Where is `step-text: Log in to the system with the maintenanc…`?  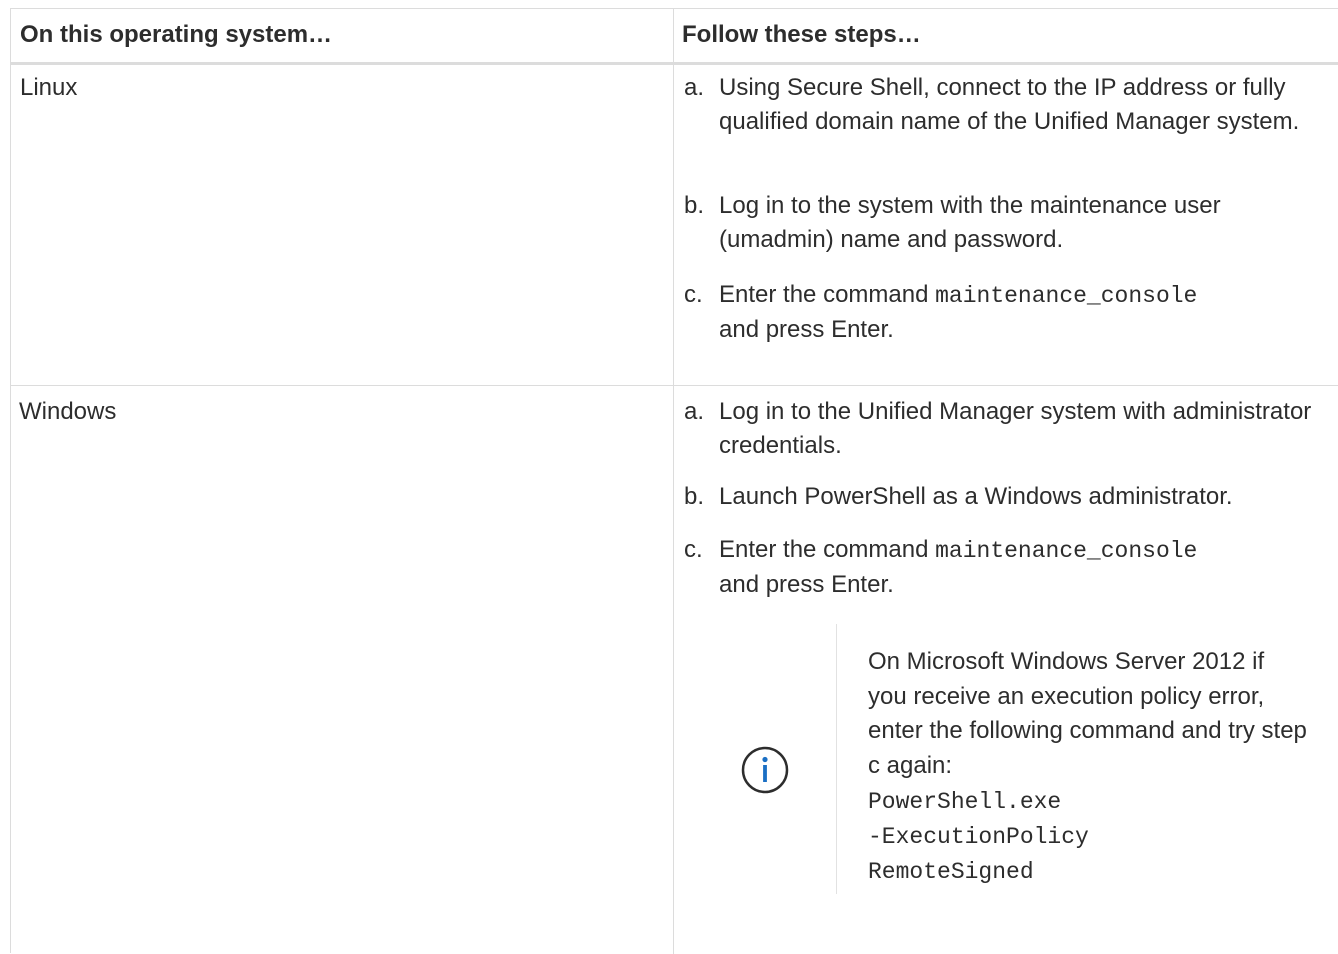
step-text: Log in to the system with the maintenanc… is located at coordinates (970, 222).